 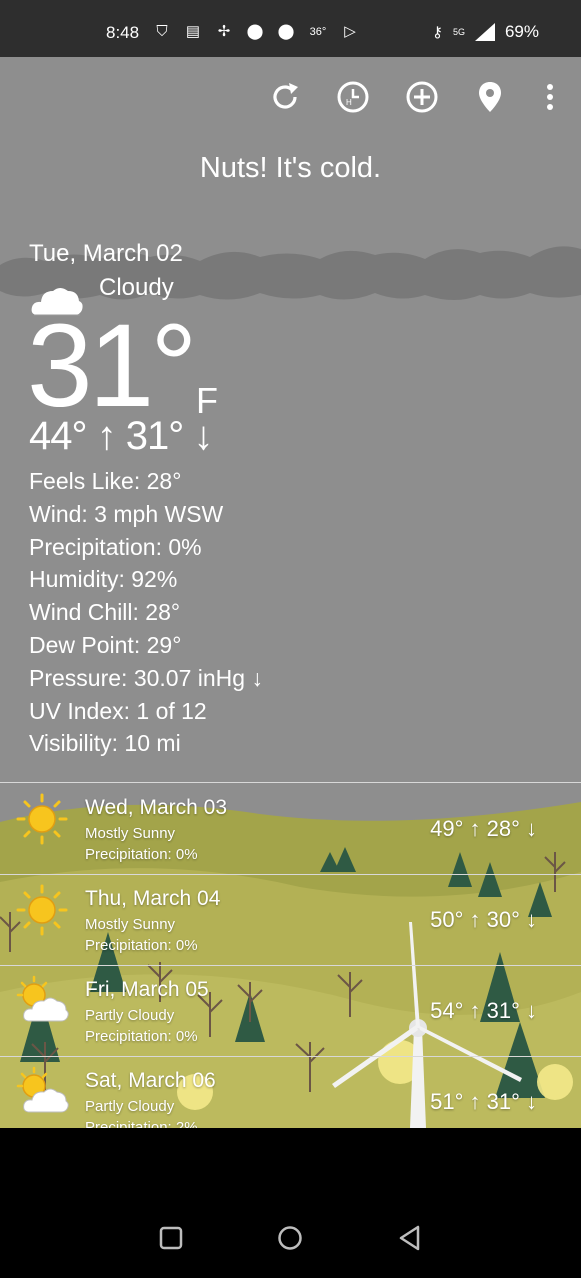 I want to click on forecast-day: Sat, March 06, so click(x=150, y=1080).